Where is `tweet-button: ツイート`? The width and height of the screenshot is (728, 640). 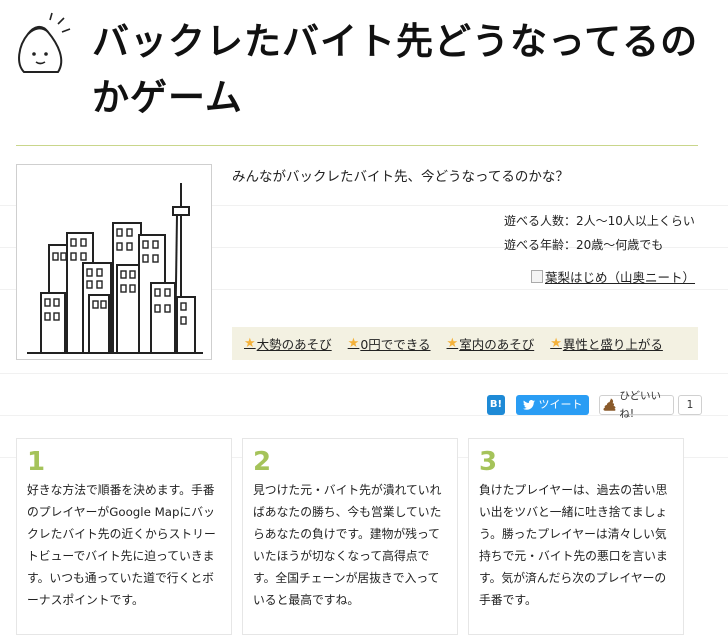 tweet-button: ツイート is located at coordinates (552, 405).